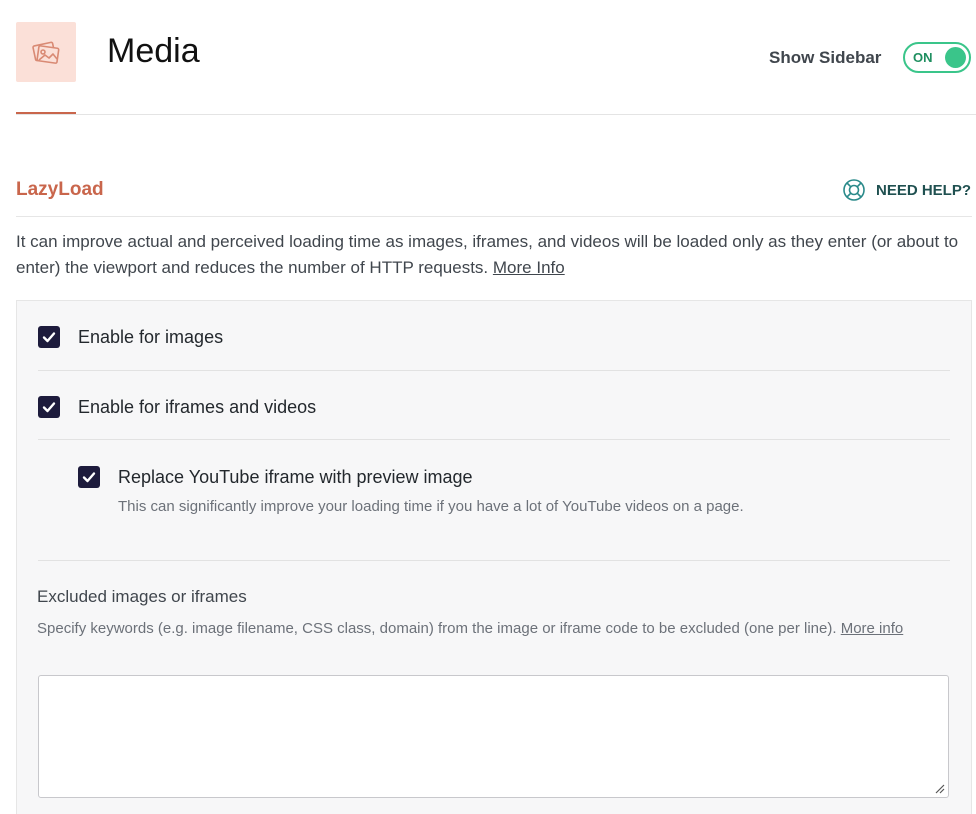 This screenshot has width=976, height=814. What do you see at coordinates (825, 57) in the screenshot?
I see `show-sidebar-label: Show Sidebar` at bounding box center [825, 57].